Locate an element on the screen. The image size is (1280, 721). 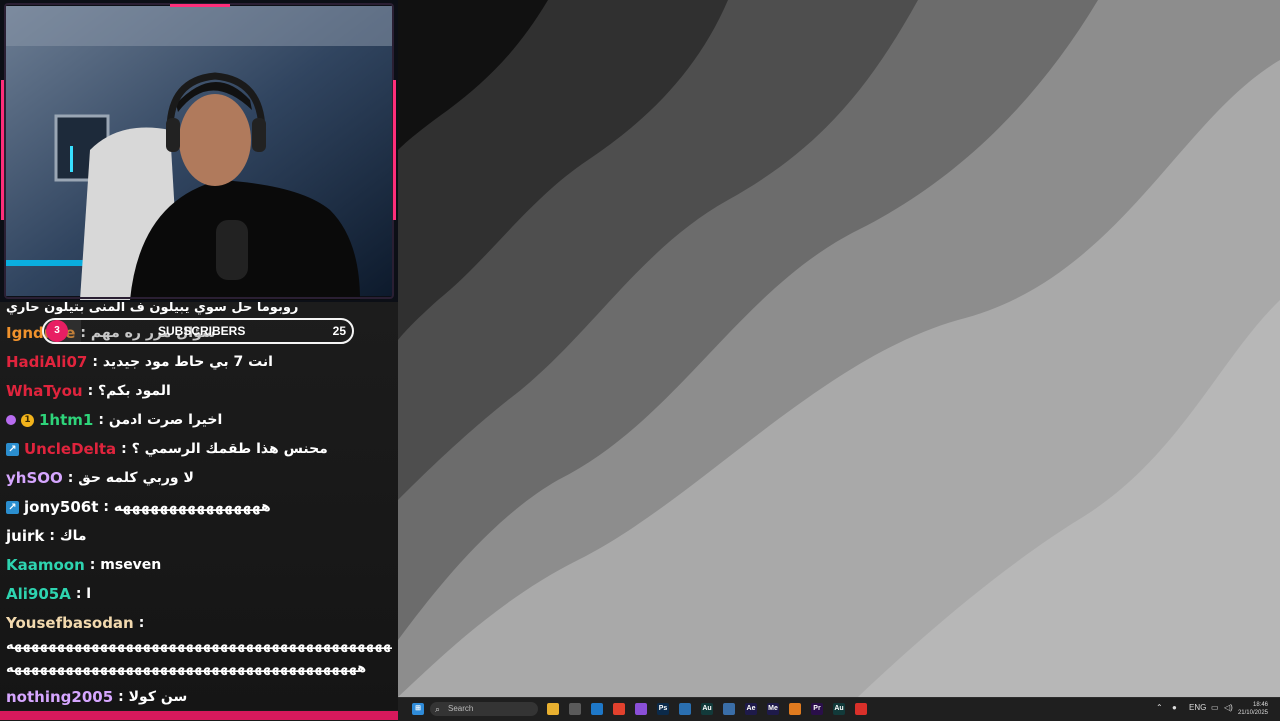
subscribers-goal: 25 is located at coordinates (339, 331).